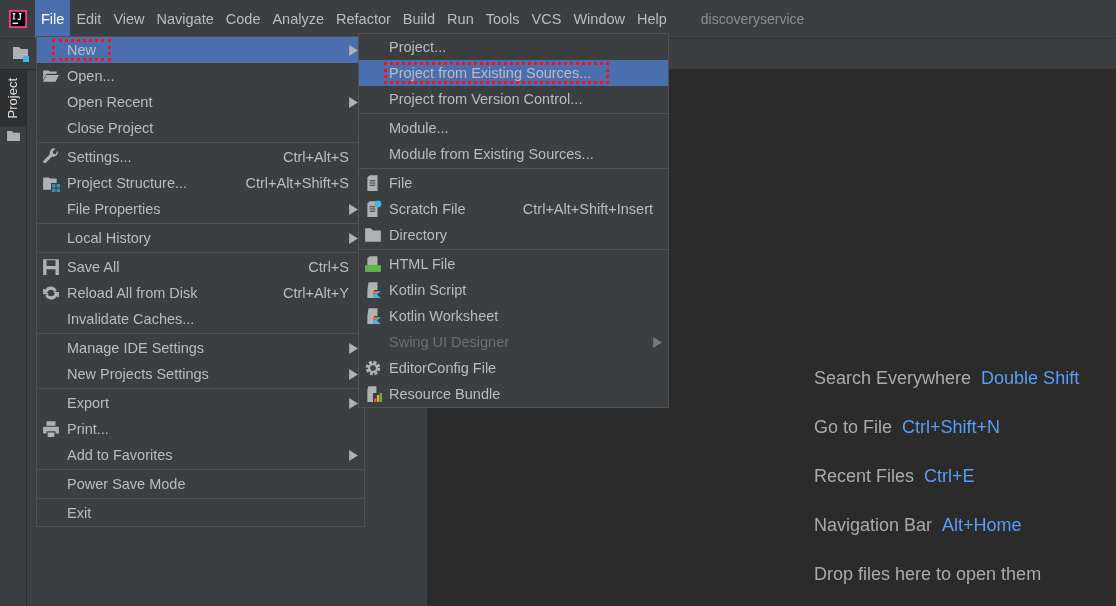 The image size is (1116, 606). Describe the element at coordinates (427, 209) in the screenshot. I see `menu-item-label: Scratch File` at that location.